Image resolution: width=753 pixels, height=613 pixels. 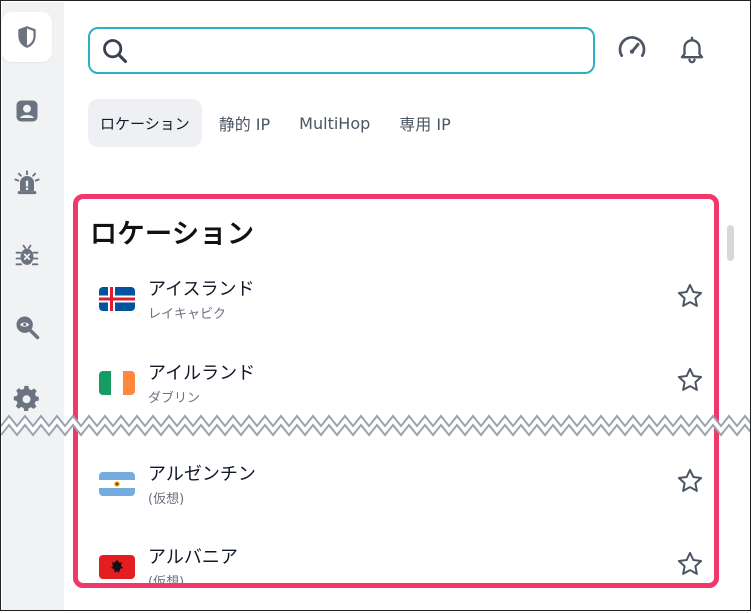 I want to click on magnifier-eye-icon, so click(x=27, y=327).